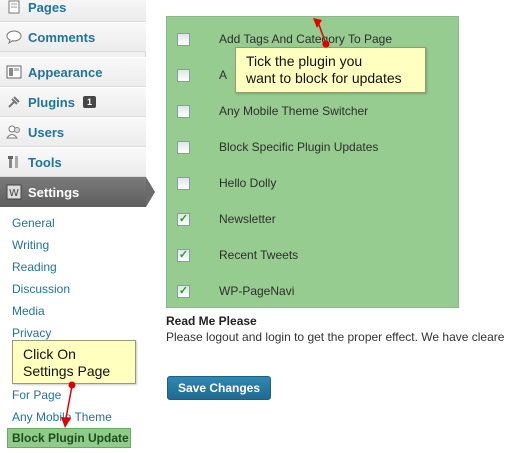  Describe the element at coordinates (73, 162) in the screenshot. I see `menu-tools: Tools` at that location.